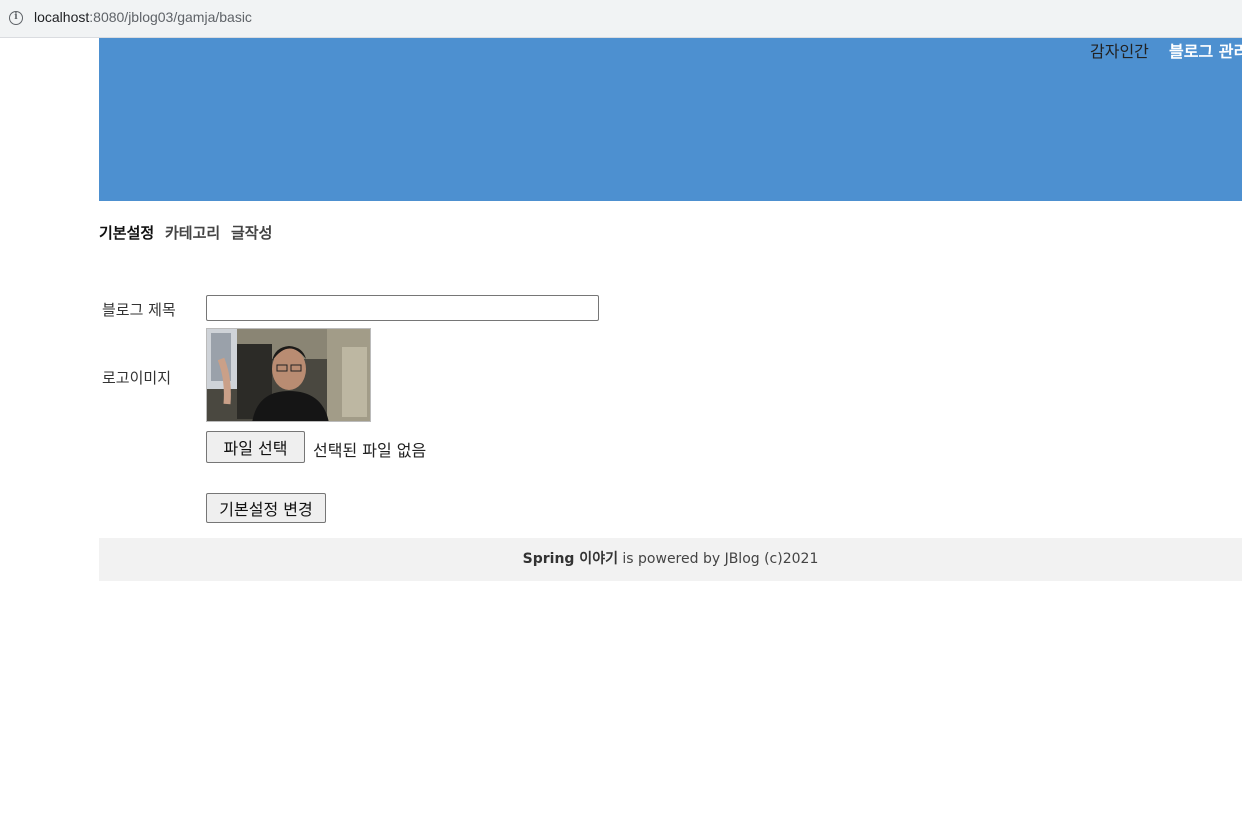  Describe the element at coordinates (251, 233) in the screenshot. I see `tab-write: 글작성` at that location.